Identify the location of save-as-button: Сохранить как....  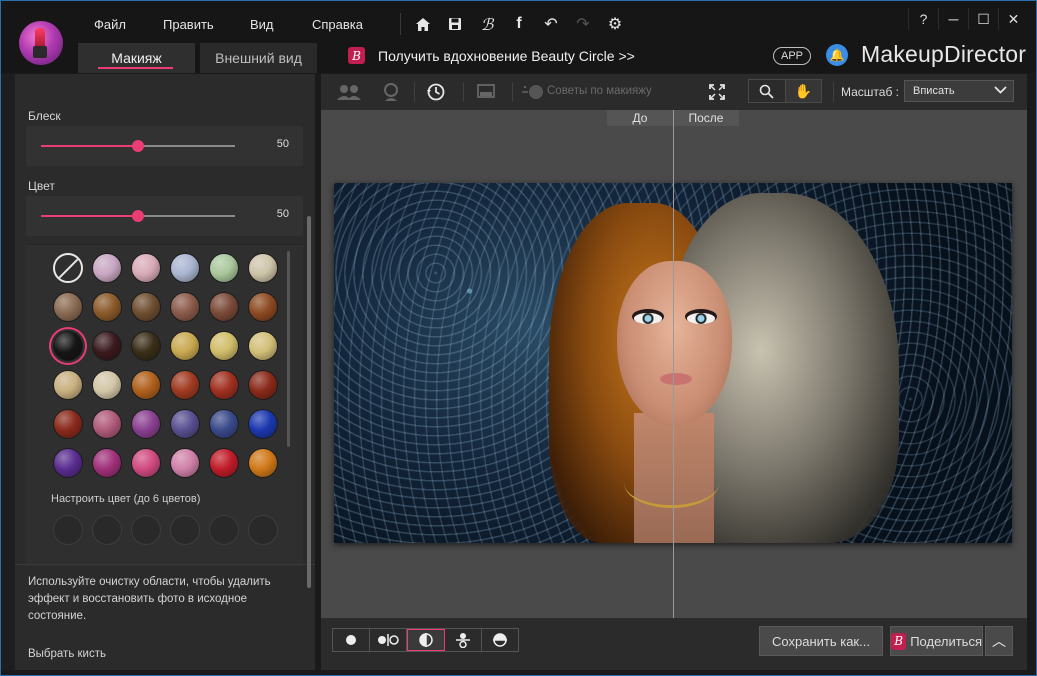
(821, 641).